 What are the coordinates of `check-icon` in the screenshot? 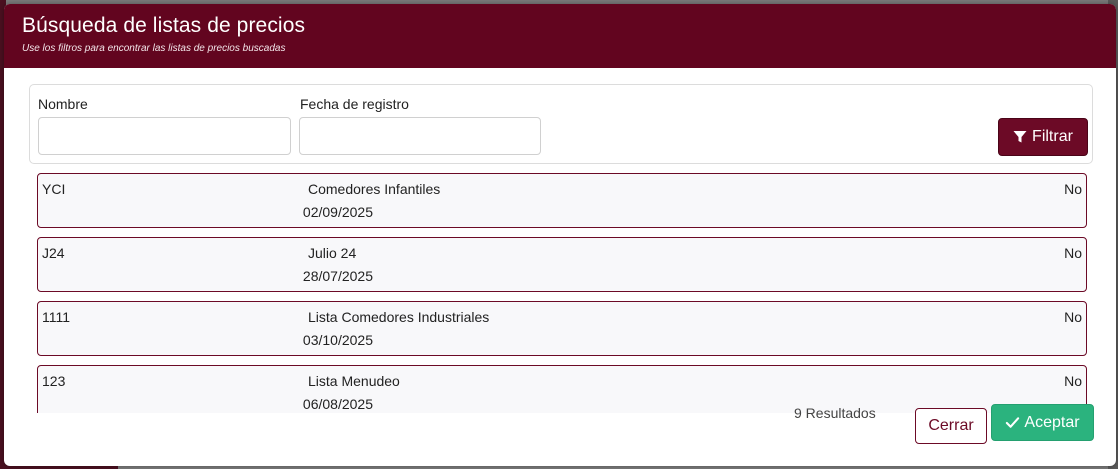 It's located at (1013, 422).